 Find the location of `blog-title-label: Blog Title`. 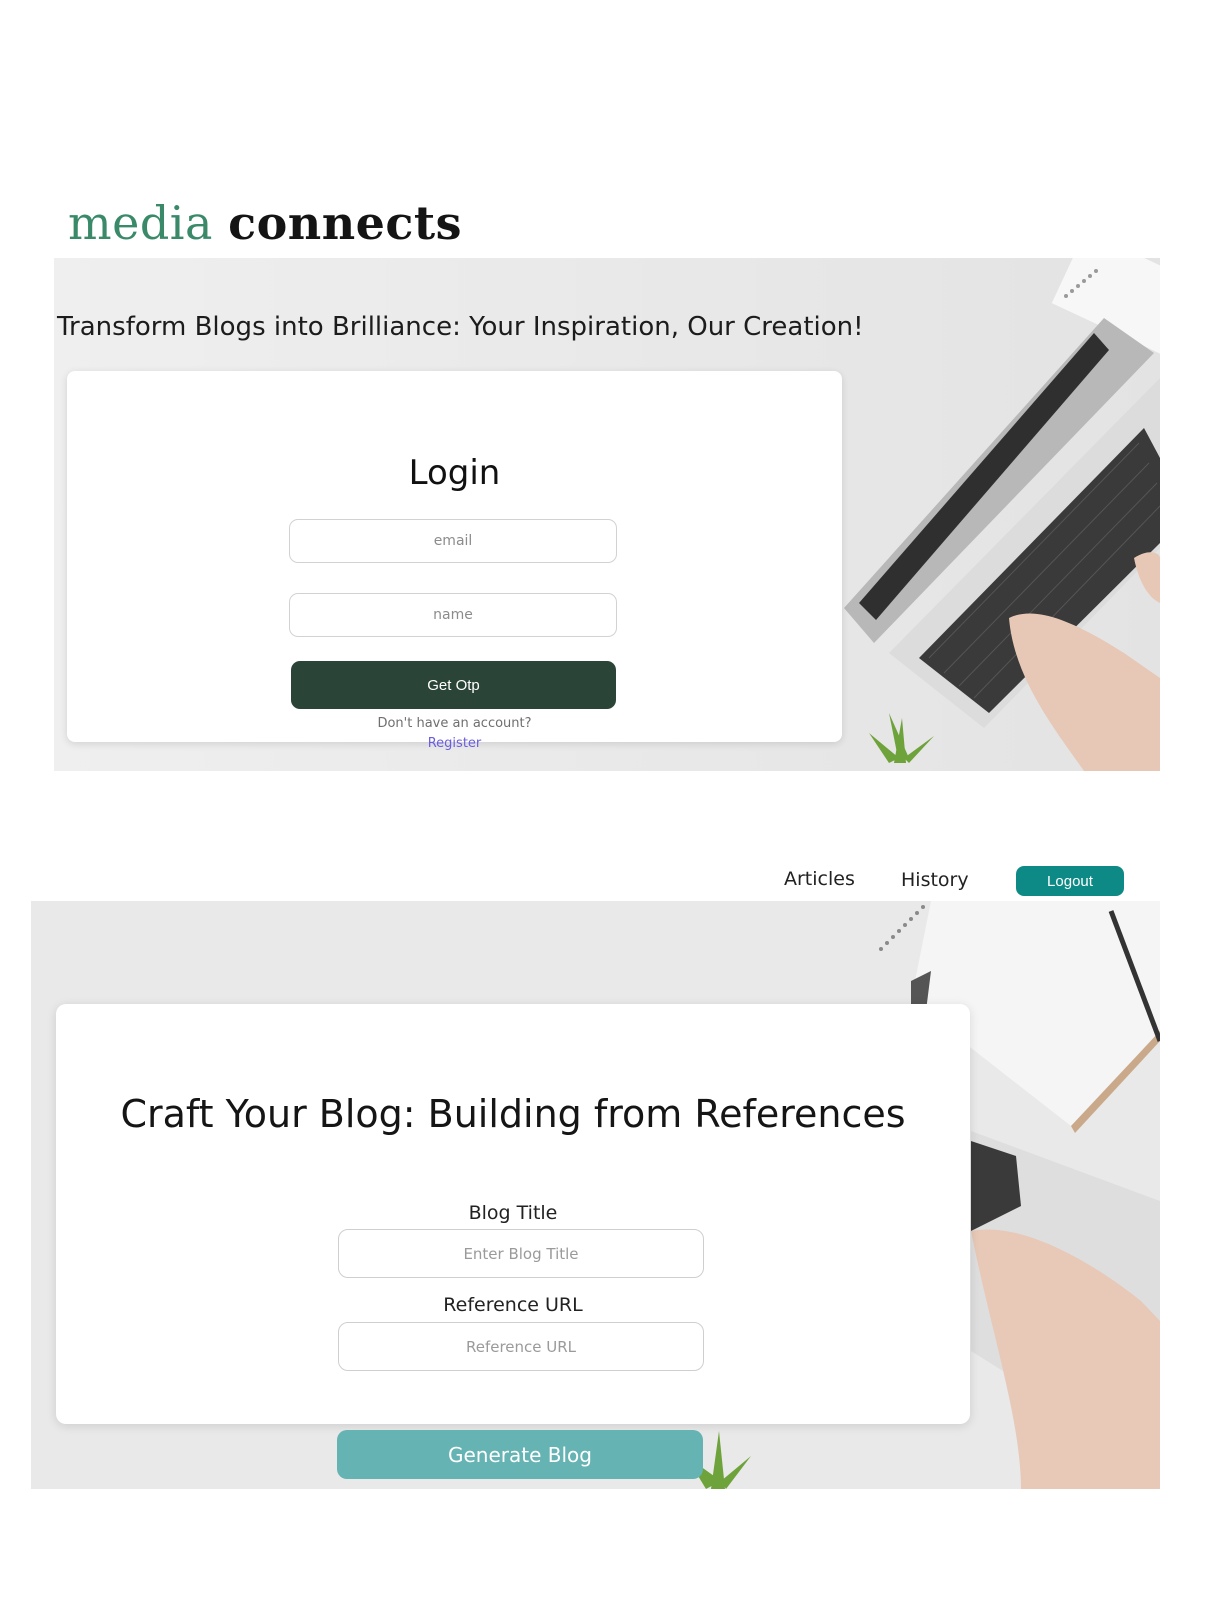

blog-title-label: Blog Title is located at coordinates (513, 1213).